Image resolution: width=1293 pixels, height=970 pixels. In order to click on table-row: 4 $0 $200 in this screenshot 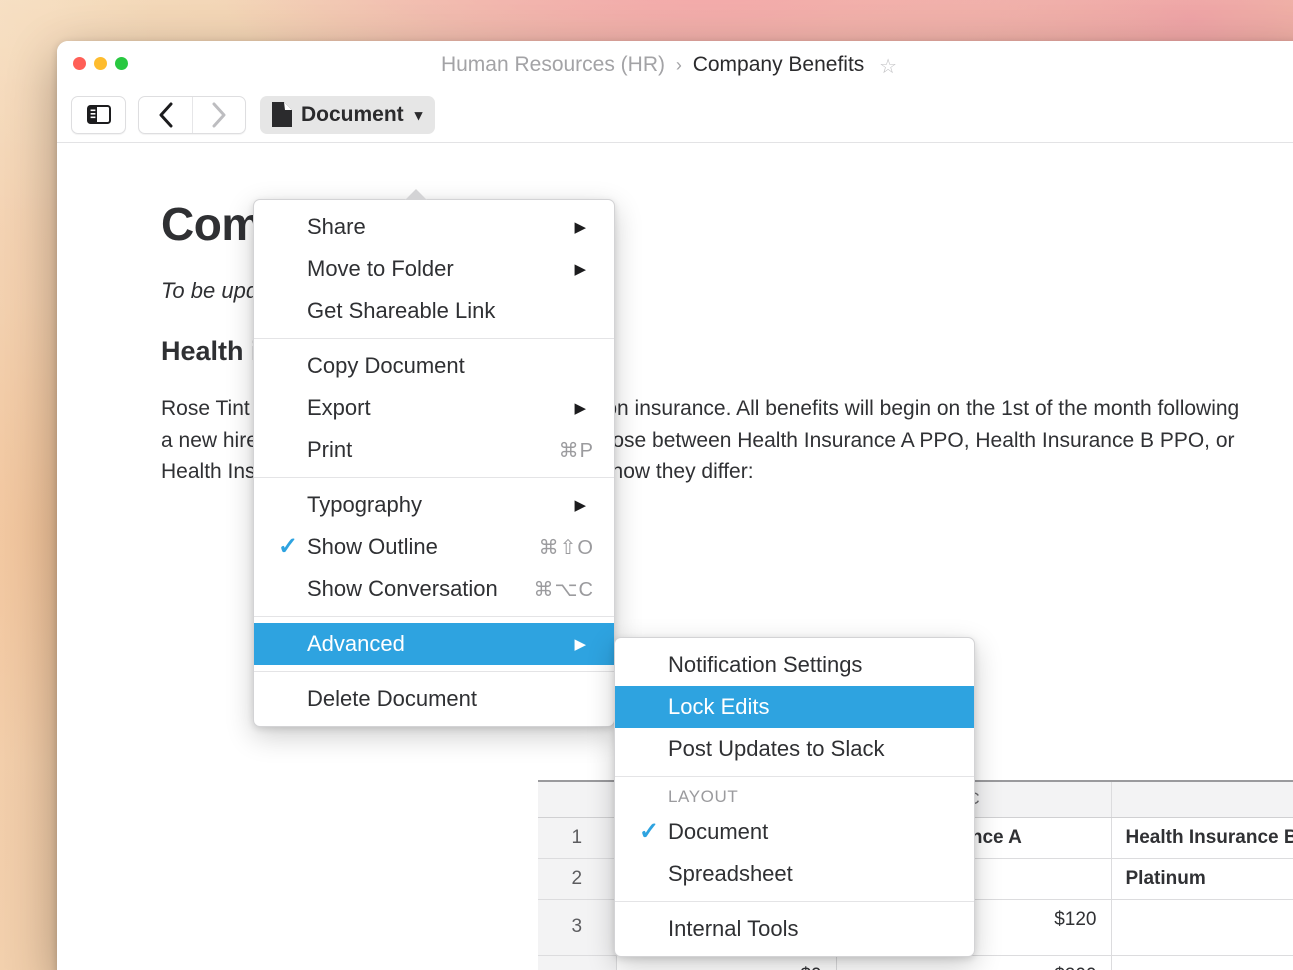, I will do `click(915, 962)`.